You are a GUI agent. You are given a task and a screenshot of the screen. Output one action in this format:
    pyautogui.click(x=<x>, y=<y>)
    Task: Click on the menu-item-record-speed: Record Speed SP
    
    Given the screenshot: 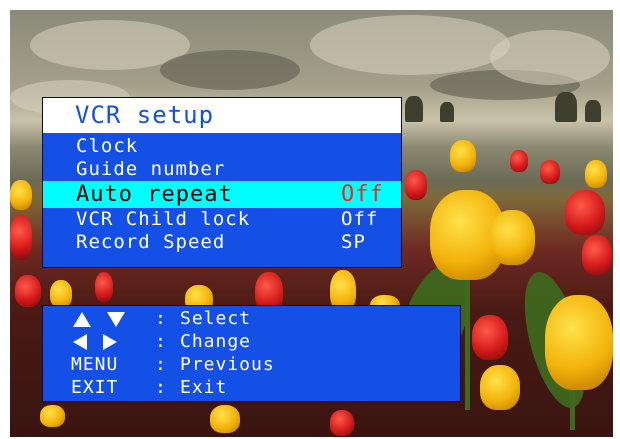 What is the action you would take?
    pyautogui.click(x=222, y=242)
    